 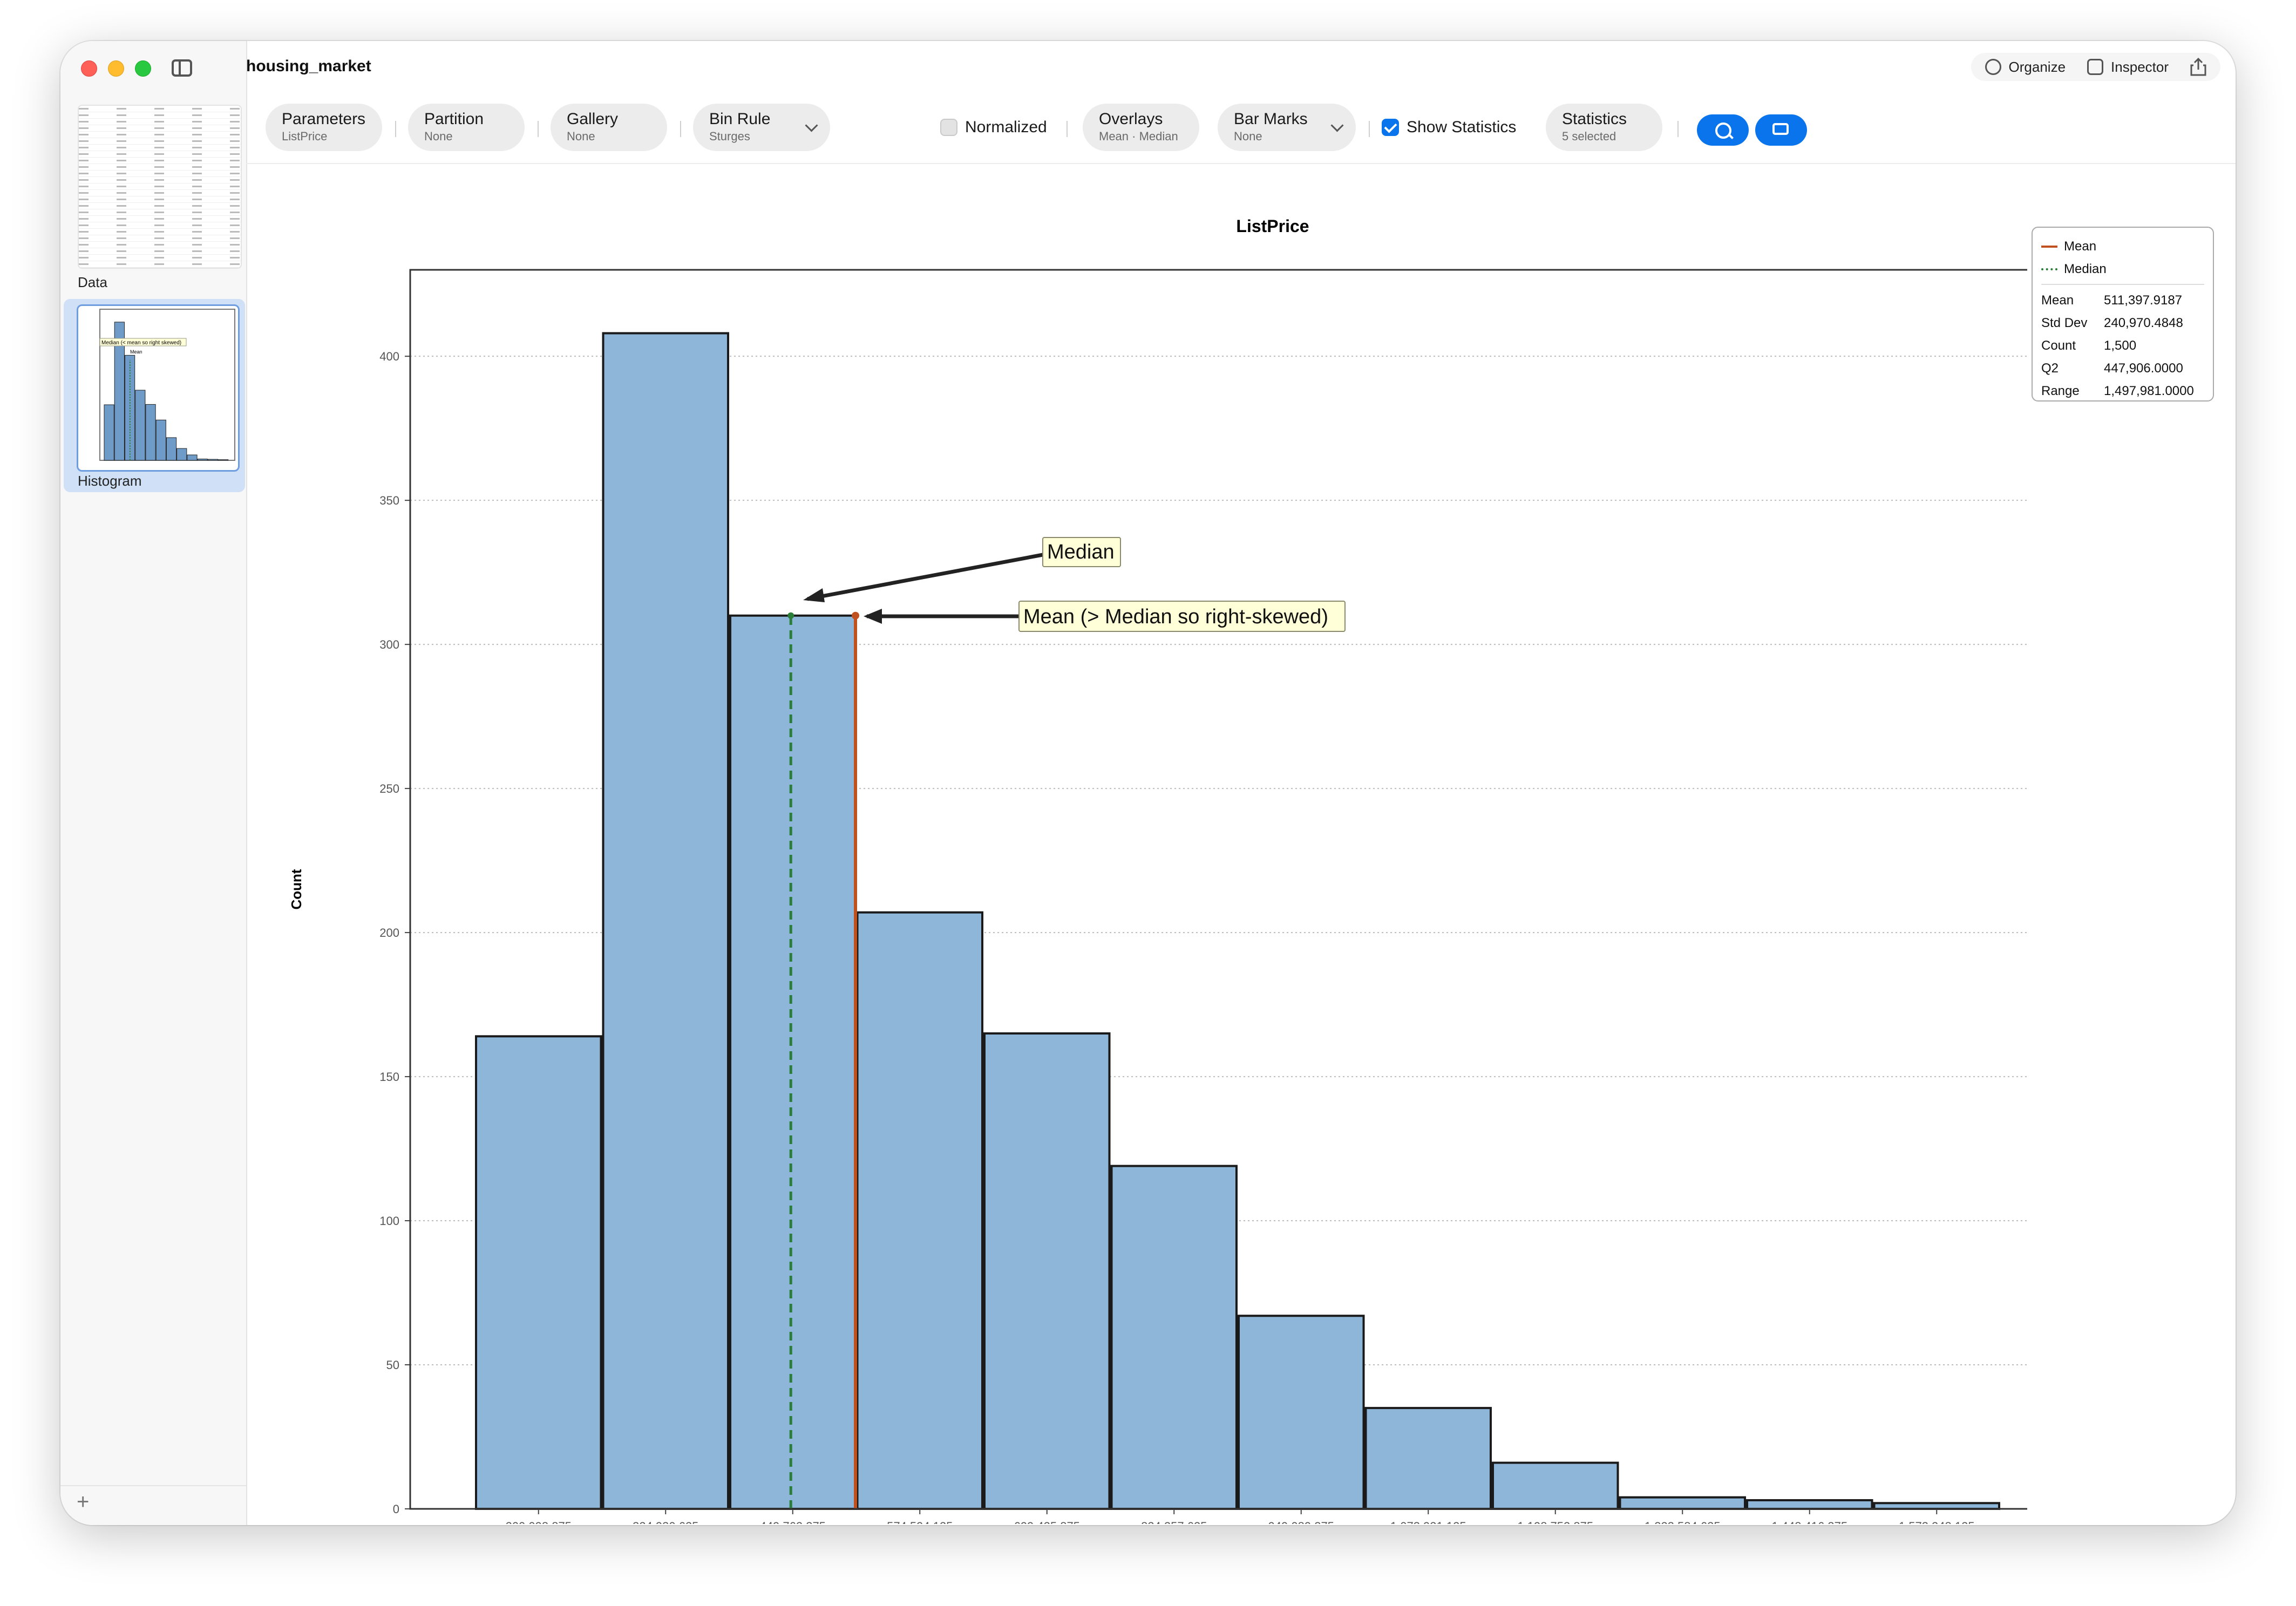 I want to click on gallery-button: Gallery None, so click(x=609, y=127).